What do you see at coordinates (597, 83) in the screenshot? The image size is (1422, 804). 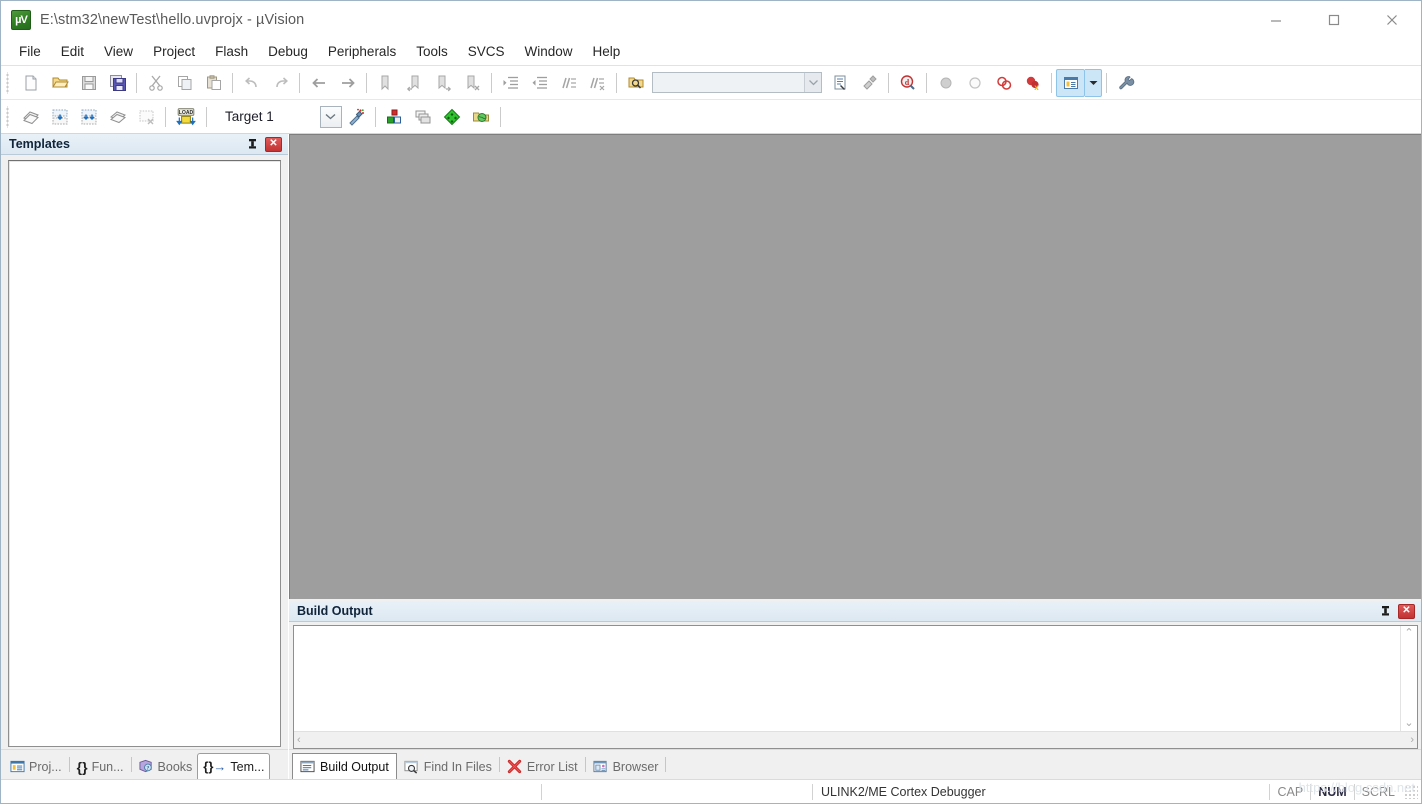 I see `uncomment-icon` at bounding box center [597, 83].